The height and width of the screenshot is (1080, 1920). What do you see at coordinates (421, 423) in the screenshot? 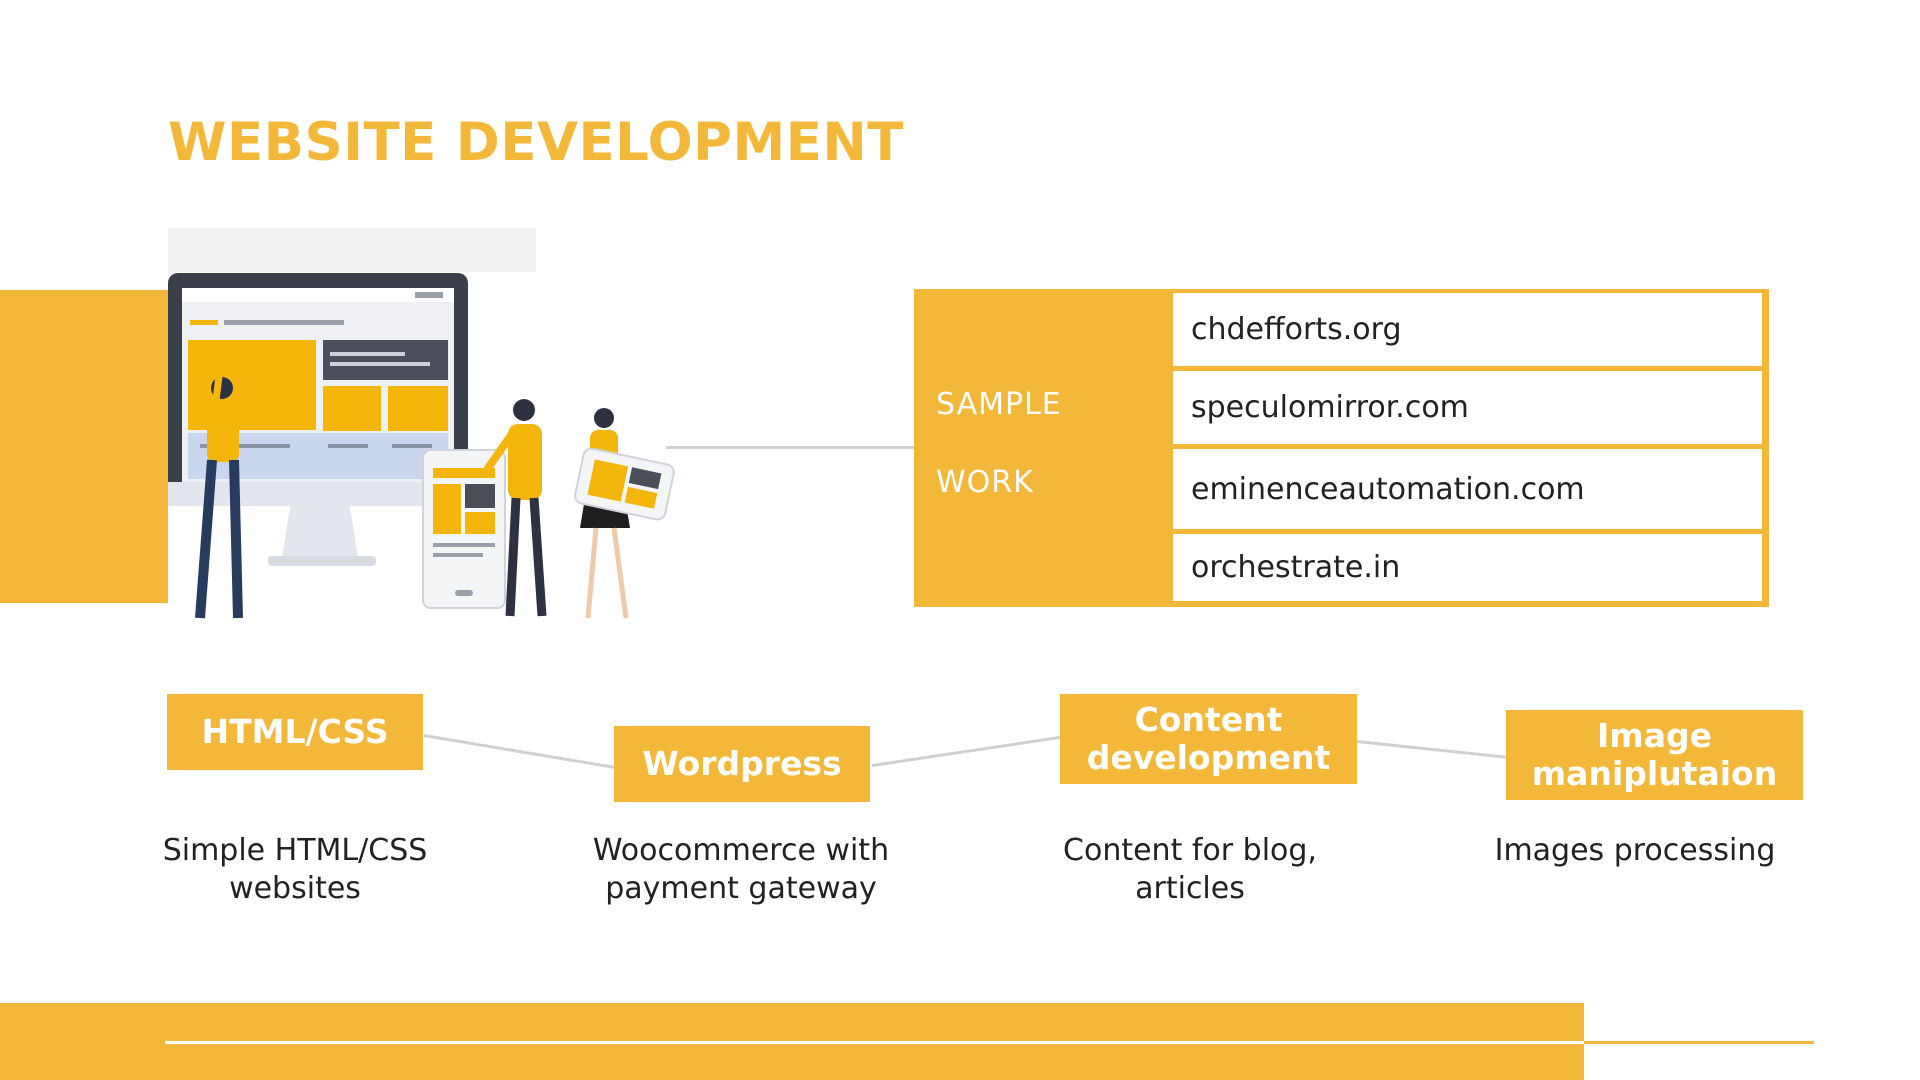
I see `website-development-illustration` at bounding box center [421, 423].